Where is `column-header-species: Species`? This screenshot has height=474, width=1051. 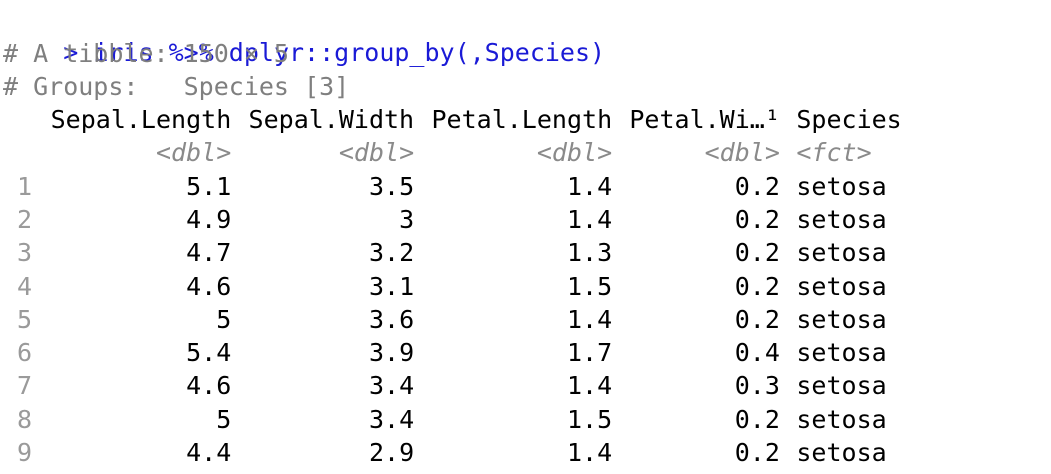 column-header-species: Species is located at coordinates (849, 119).